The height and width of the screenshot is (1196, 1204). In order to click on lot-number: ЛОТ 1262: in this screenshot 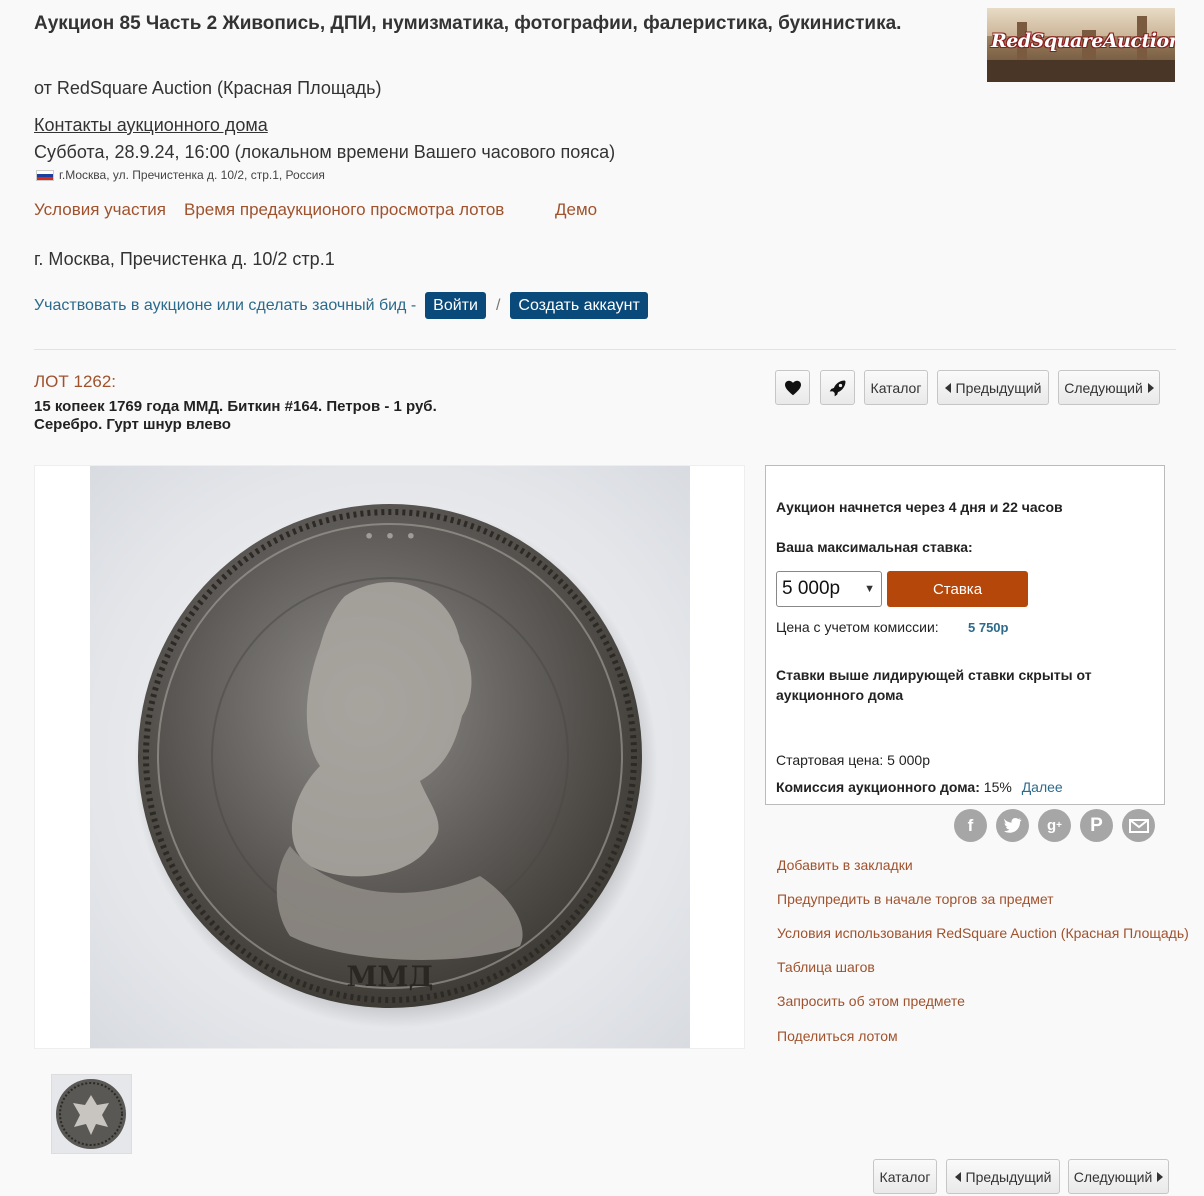, I will do `click(75, 381)`.